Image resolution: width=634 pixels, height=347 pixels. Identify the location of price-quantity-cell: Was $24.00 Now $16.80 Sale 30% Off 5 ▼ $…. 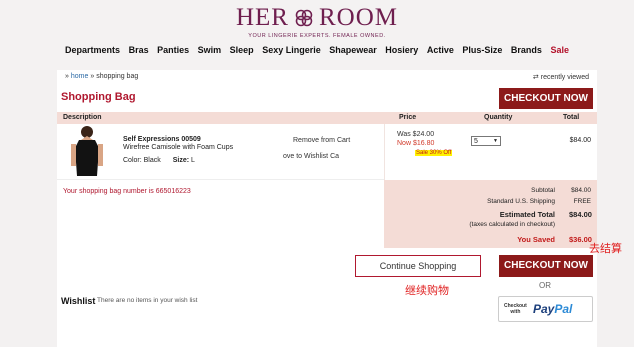
(490, 152).